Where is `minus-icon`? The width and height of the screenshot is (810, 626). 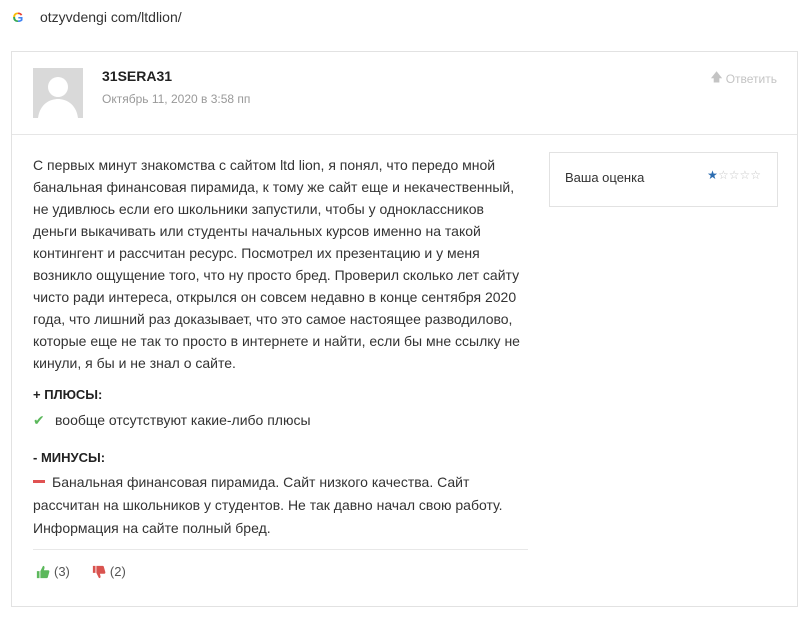
minus-icon is located at coordinates (39, 482).